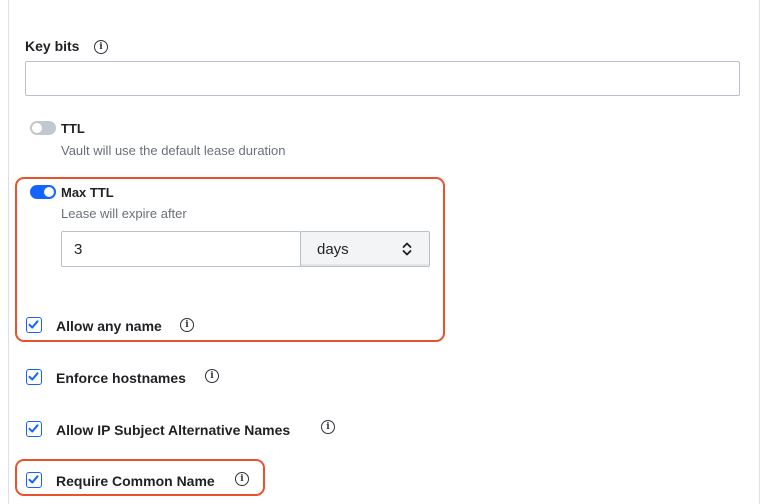 The width and height of the screenshot is (768, 504). Describe the element at coordinates (109, 326) in the screenshot. I see `allow-any-name-label: Allow any name` at that location.